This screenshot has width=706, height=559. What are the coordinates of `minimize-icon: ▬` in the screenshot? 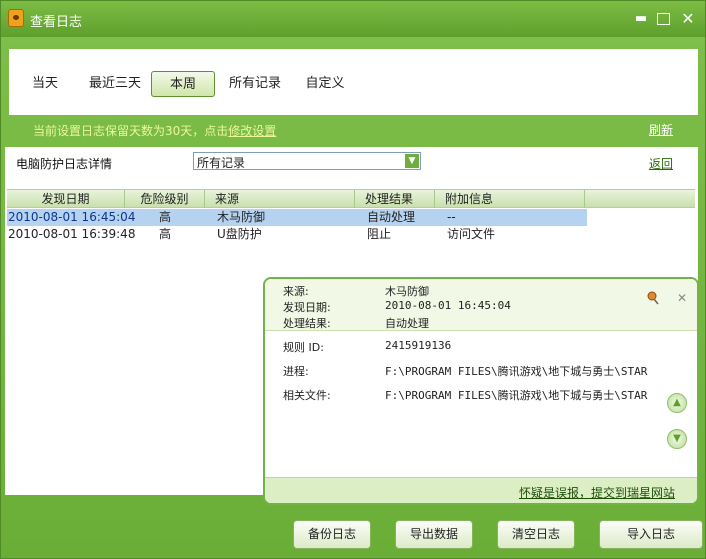 It's located at (641, 19).